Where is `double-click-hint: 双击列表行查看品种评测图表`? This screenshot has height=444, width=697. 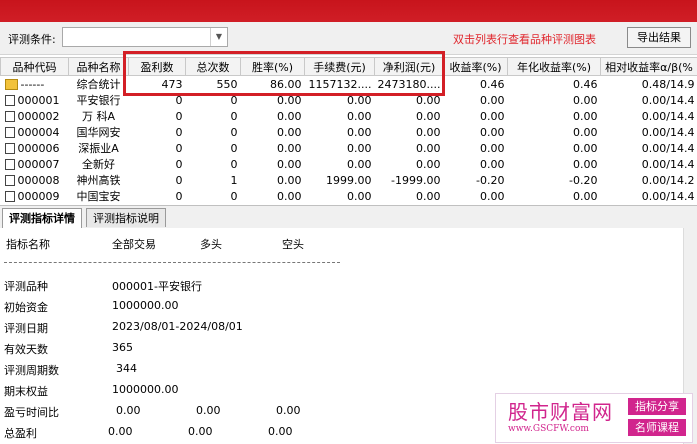 double-click-hint: 双击列表行查看品种评测图表 is located at coordinates (524, 39).